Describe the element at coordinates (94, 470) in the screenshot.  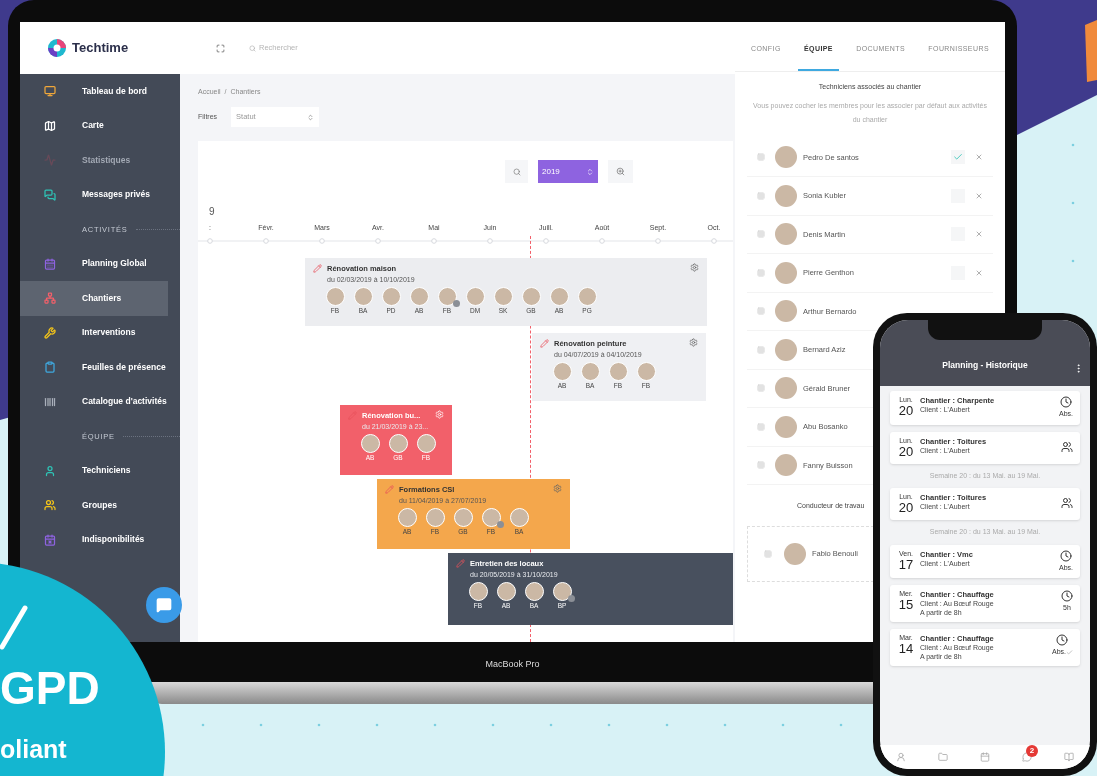
I see `sidebar-item: Techniciens` at that location.